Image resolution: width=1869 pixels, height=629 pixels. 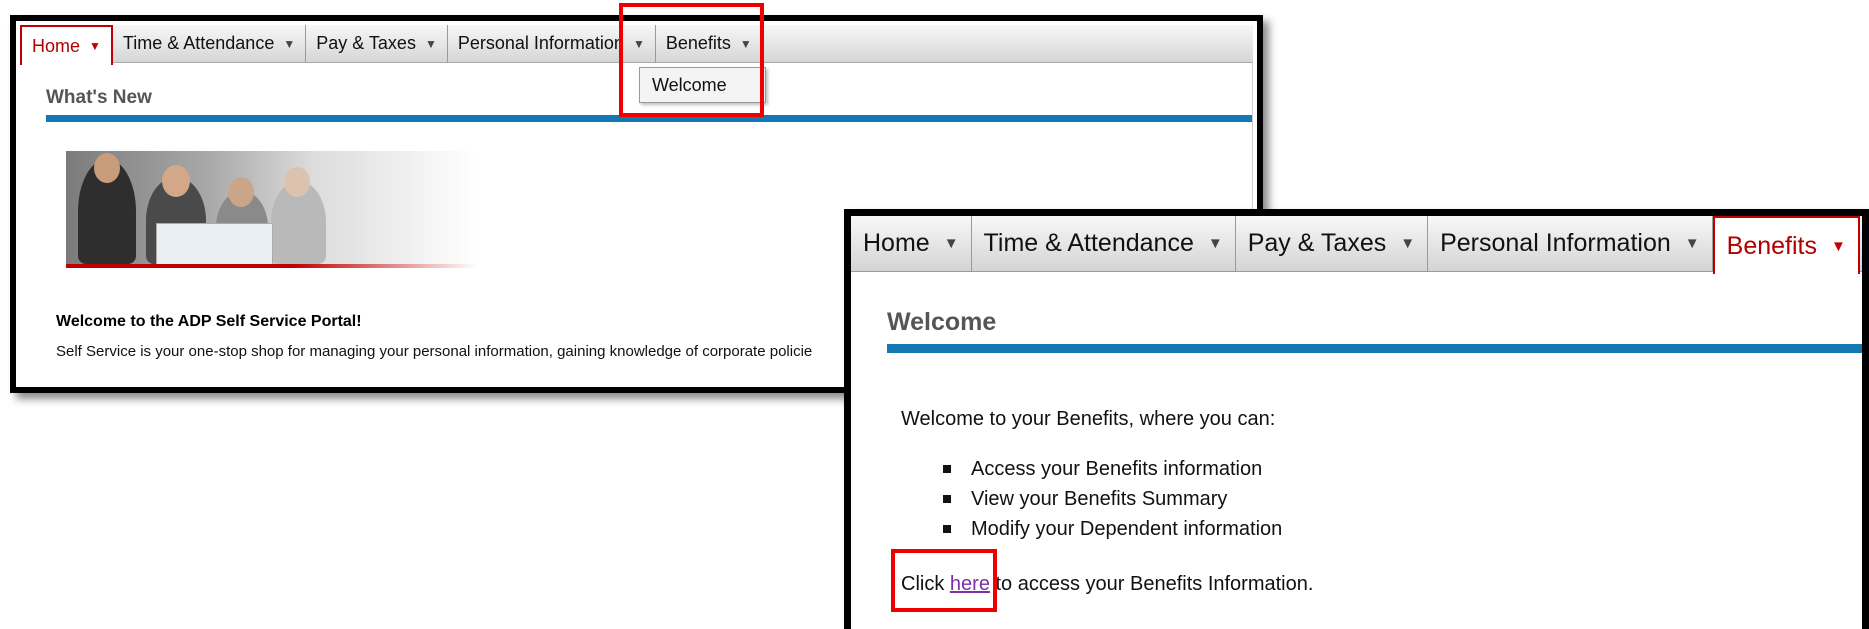 I want to click on click-suffix: to access your Benefits Information., so click(x=1154, y=584).